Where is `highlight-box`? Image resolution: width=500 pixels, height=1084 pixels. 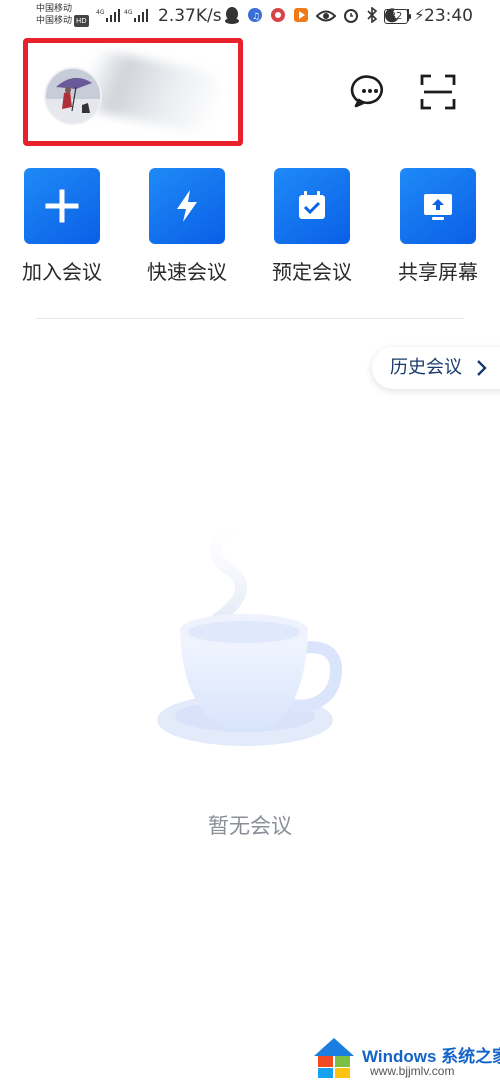
highlight-box is located at coordinates (133, 92).